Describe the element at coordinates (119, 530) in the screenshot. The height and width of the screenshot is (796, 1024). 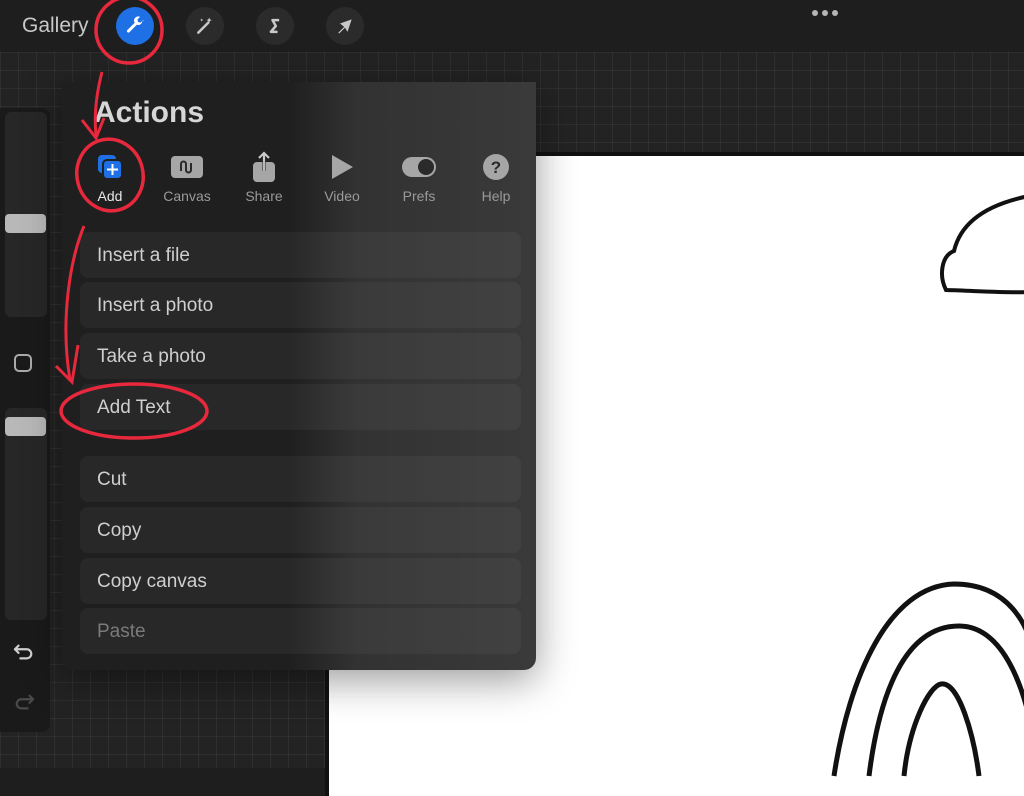
I see `item-label: Copy` at that location.